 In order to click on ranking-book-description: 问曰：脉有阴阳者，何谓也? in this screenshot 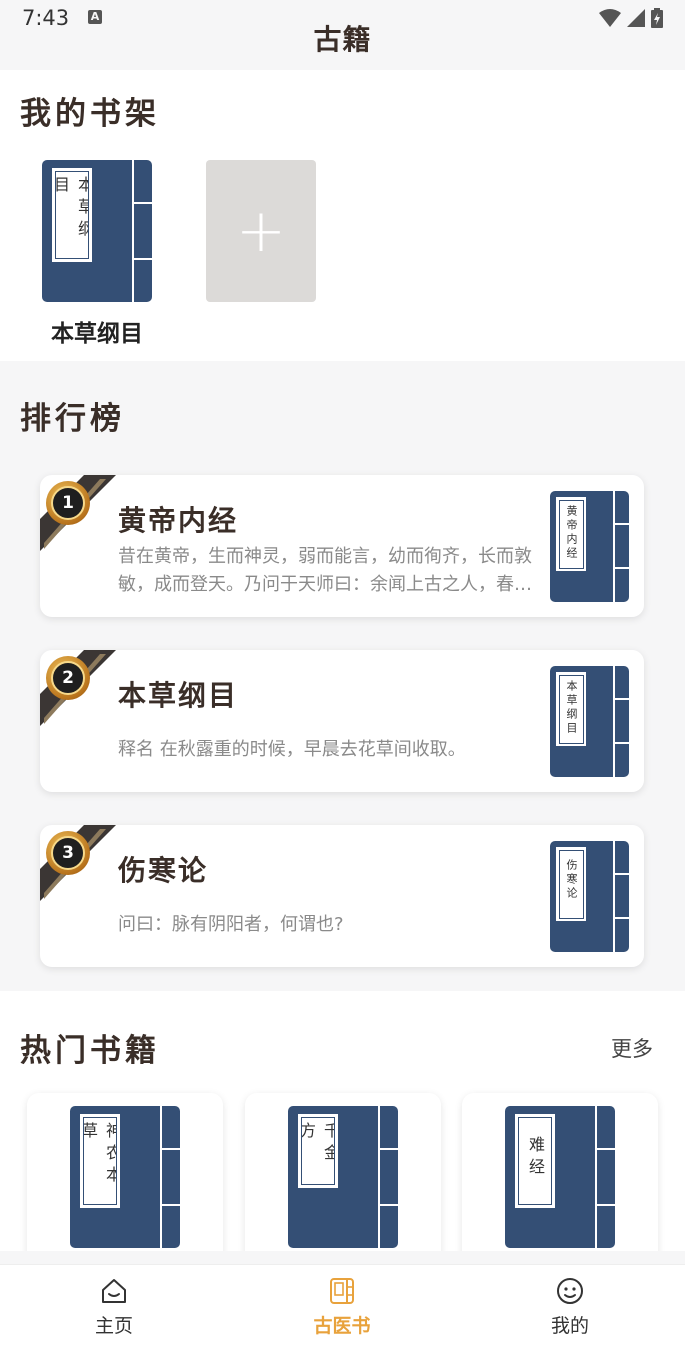, I will do `click(231, 924)`.